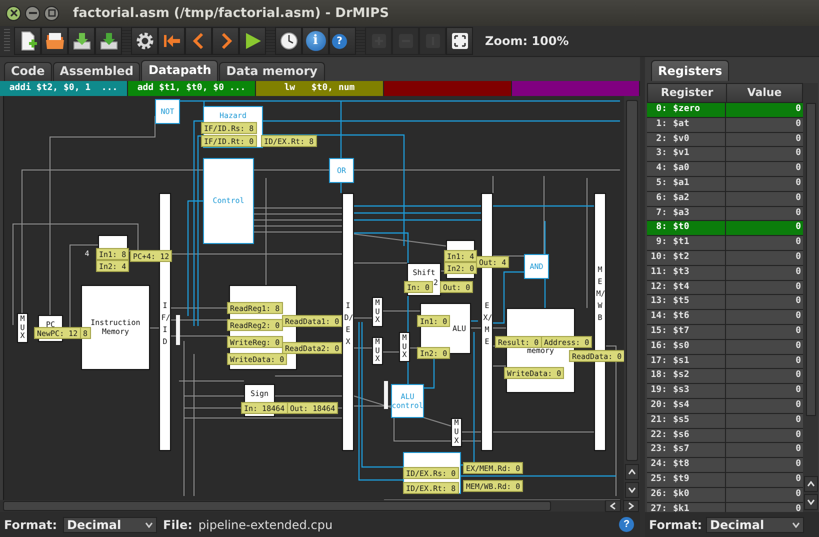  What do you see at coordinates (658, 479) in the screenshot?
I see `register-number: 25:` at bounding box center [658, 479].